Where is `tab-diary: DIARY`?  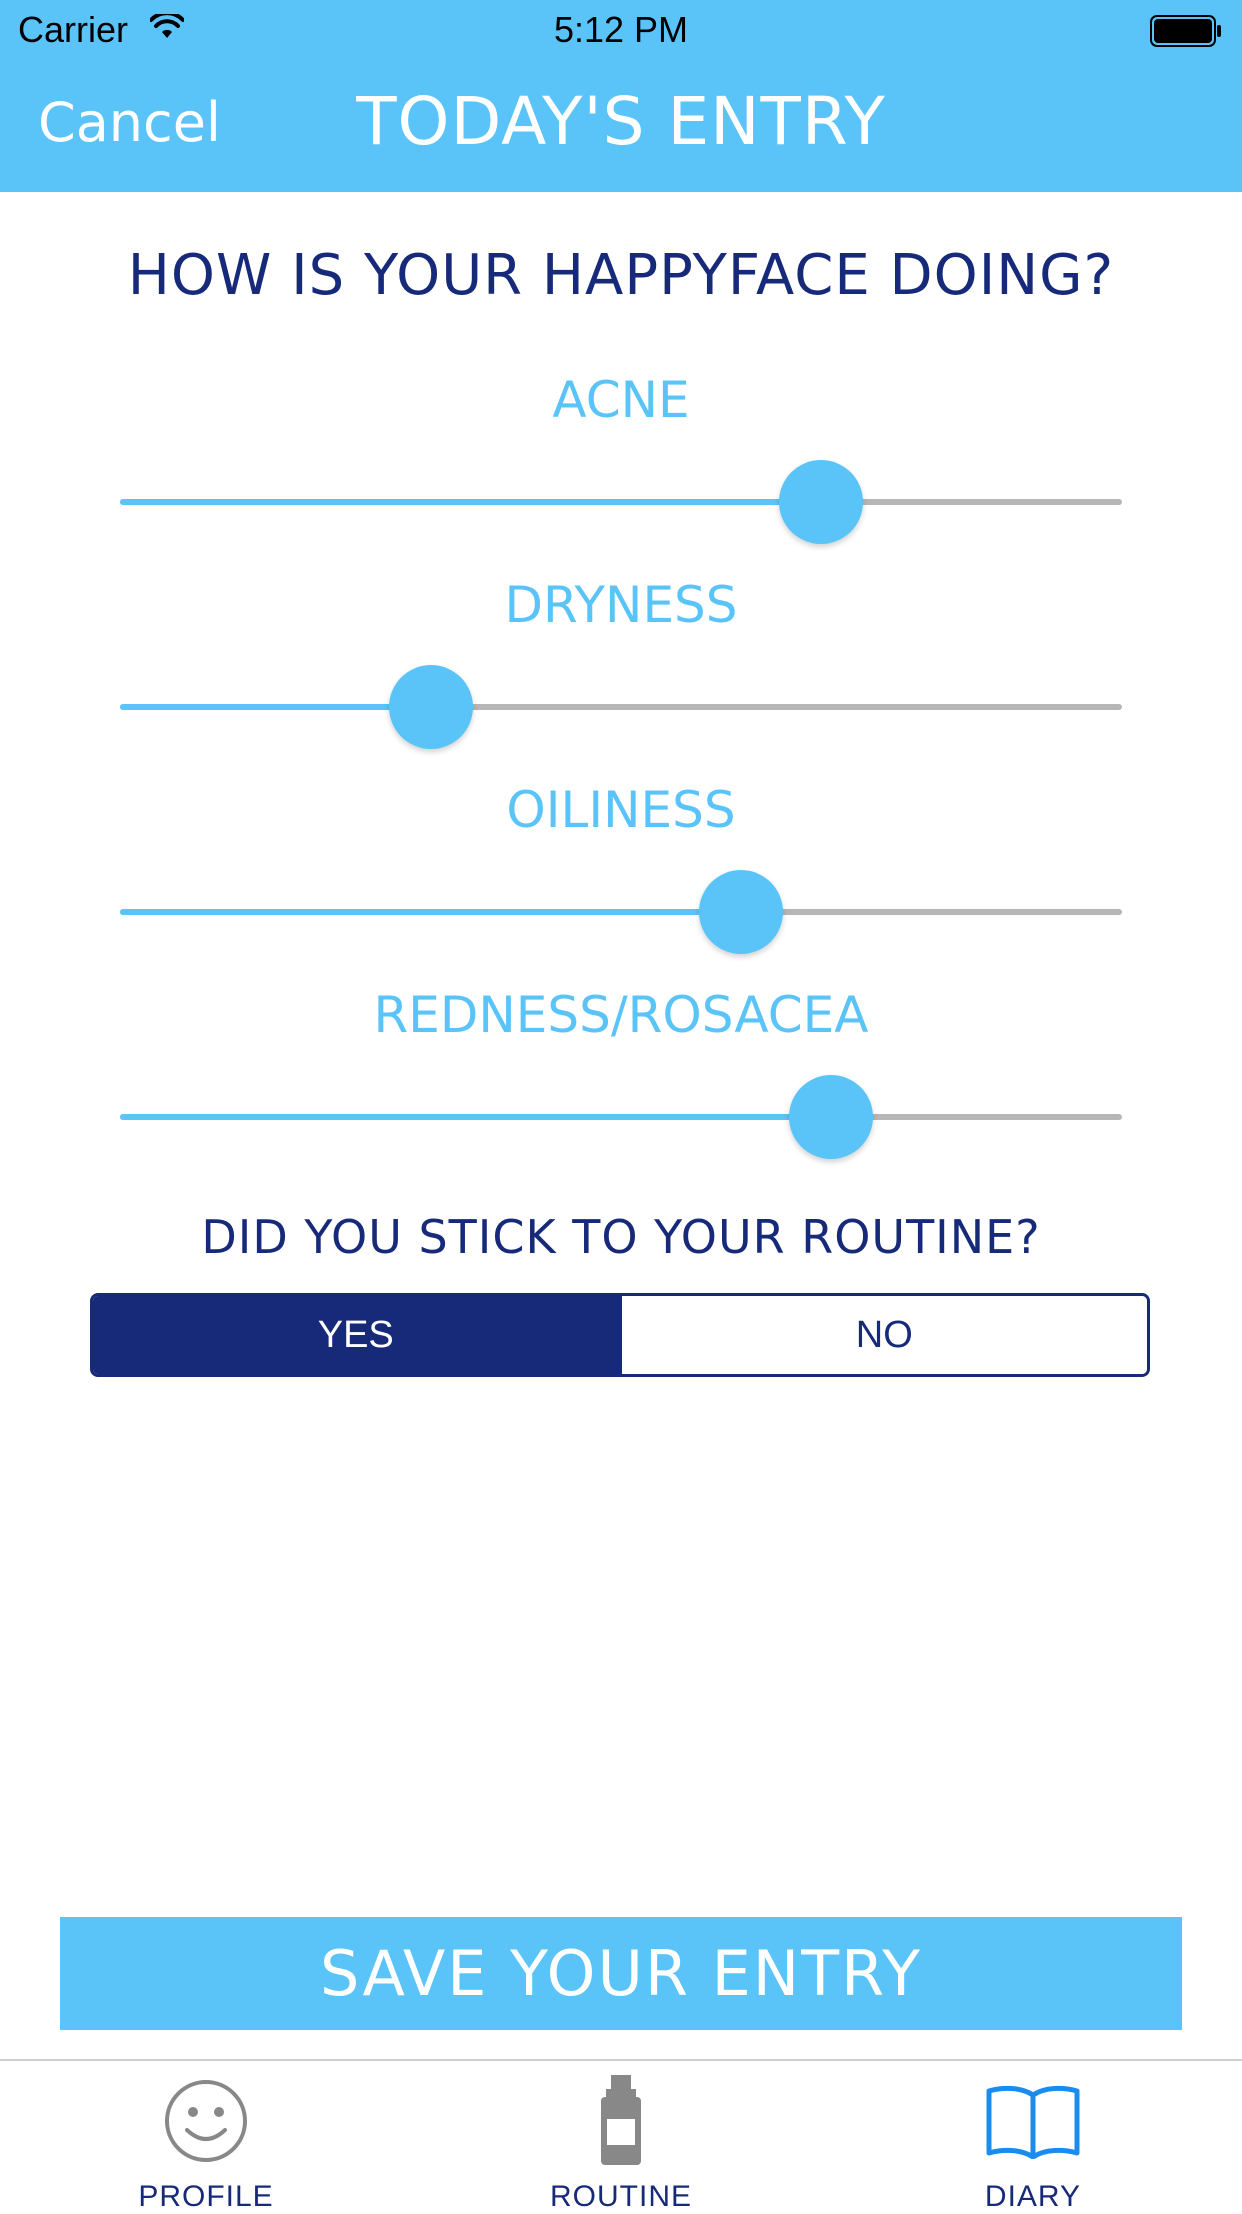
tab-diary: DIARY is located at coordinates (1033, 2137).